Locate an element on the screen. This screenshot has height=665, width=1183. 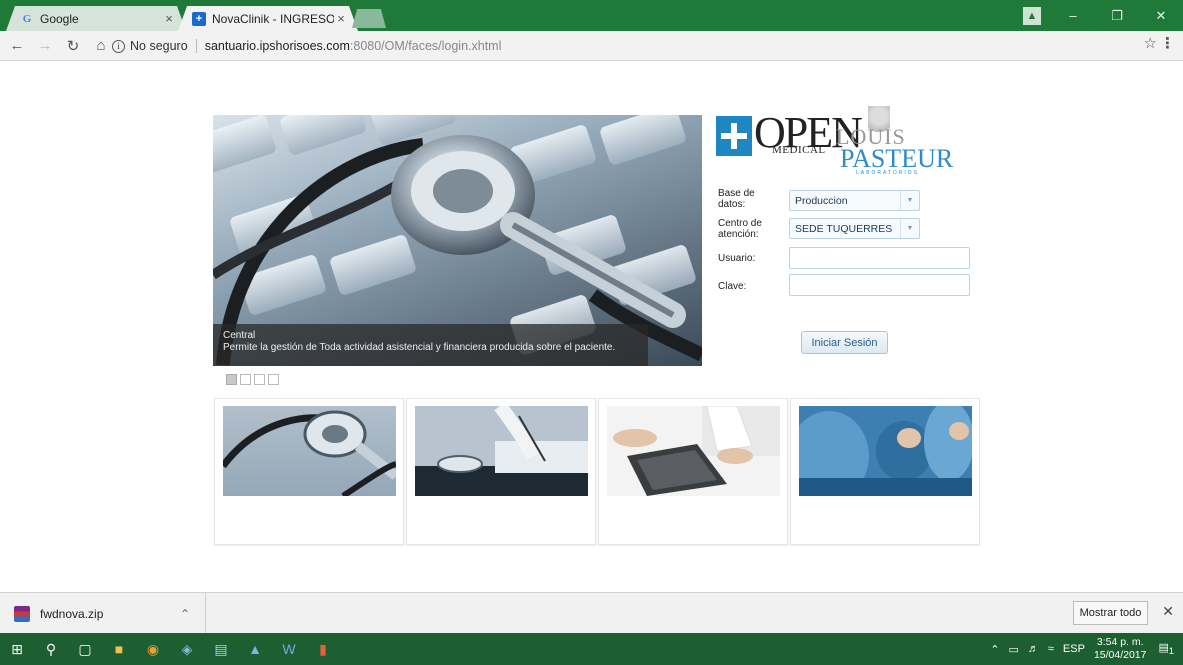
slider-pager is located at coordinates (252, 379).